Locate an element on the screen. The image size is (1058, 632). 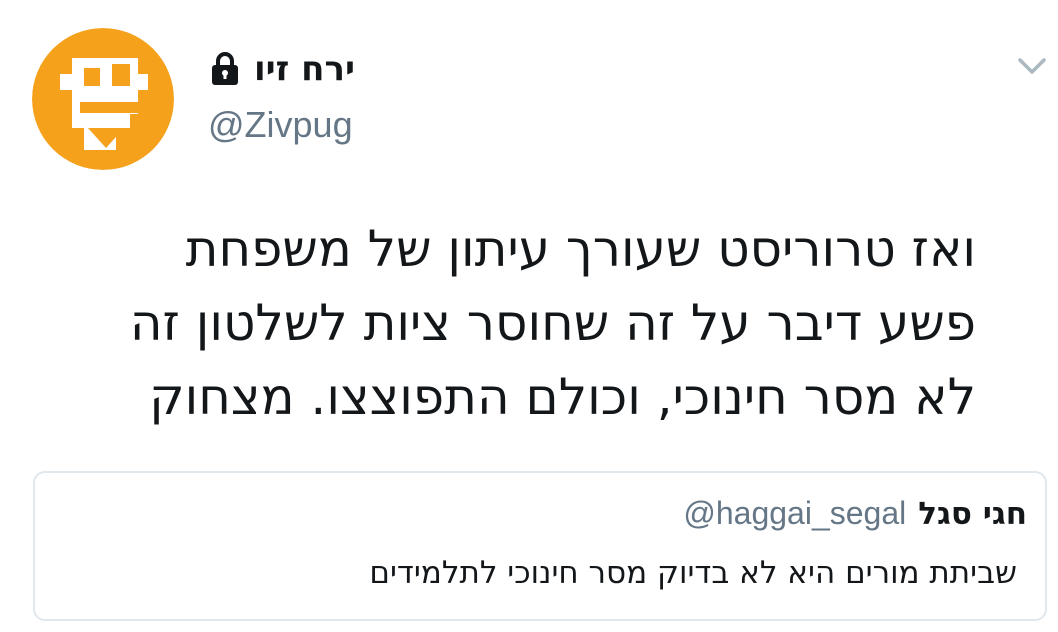
tweet-text-line: ואז טרוריסט שעורך עיתון של משפחת is located at coordinates (580, 249).